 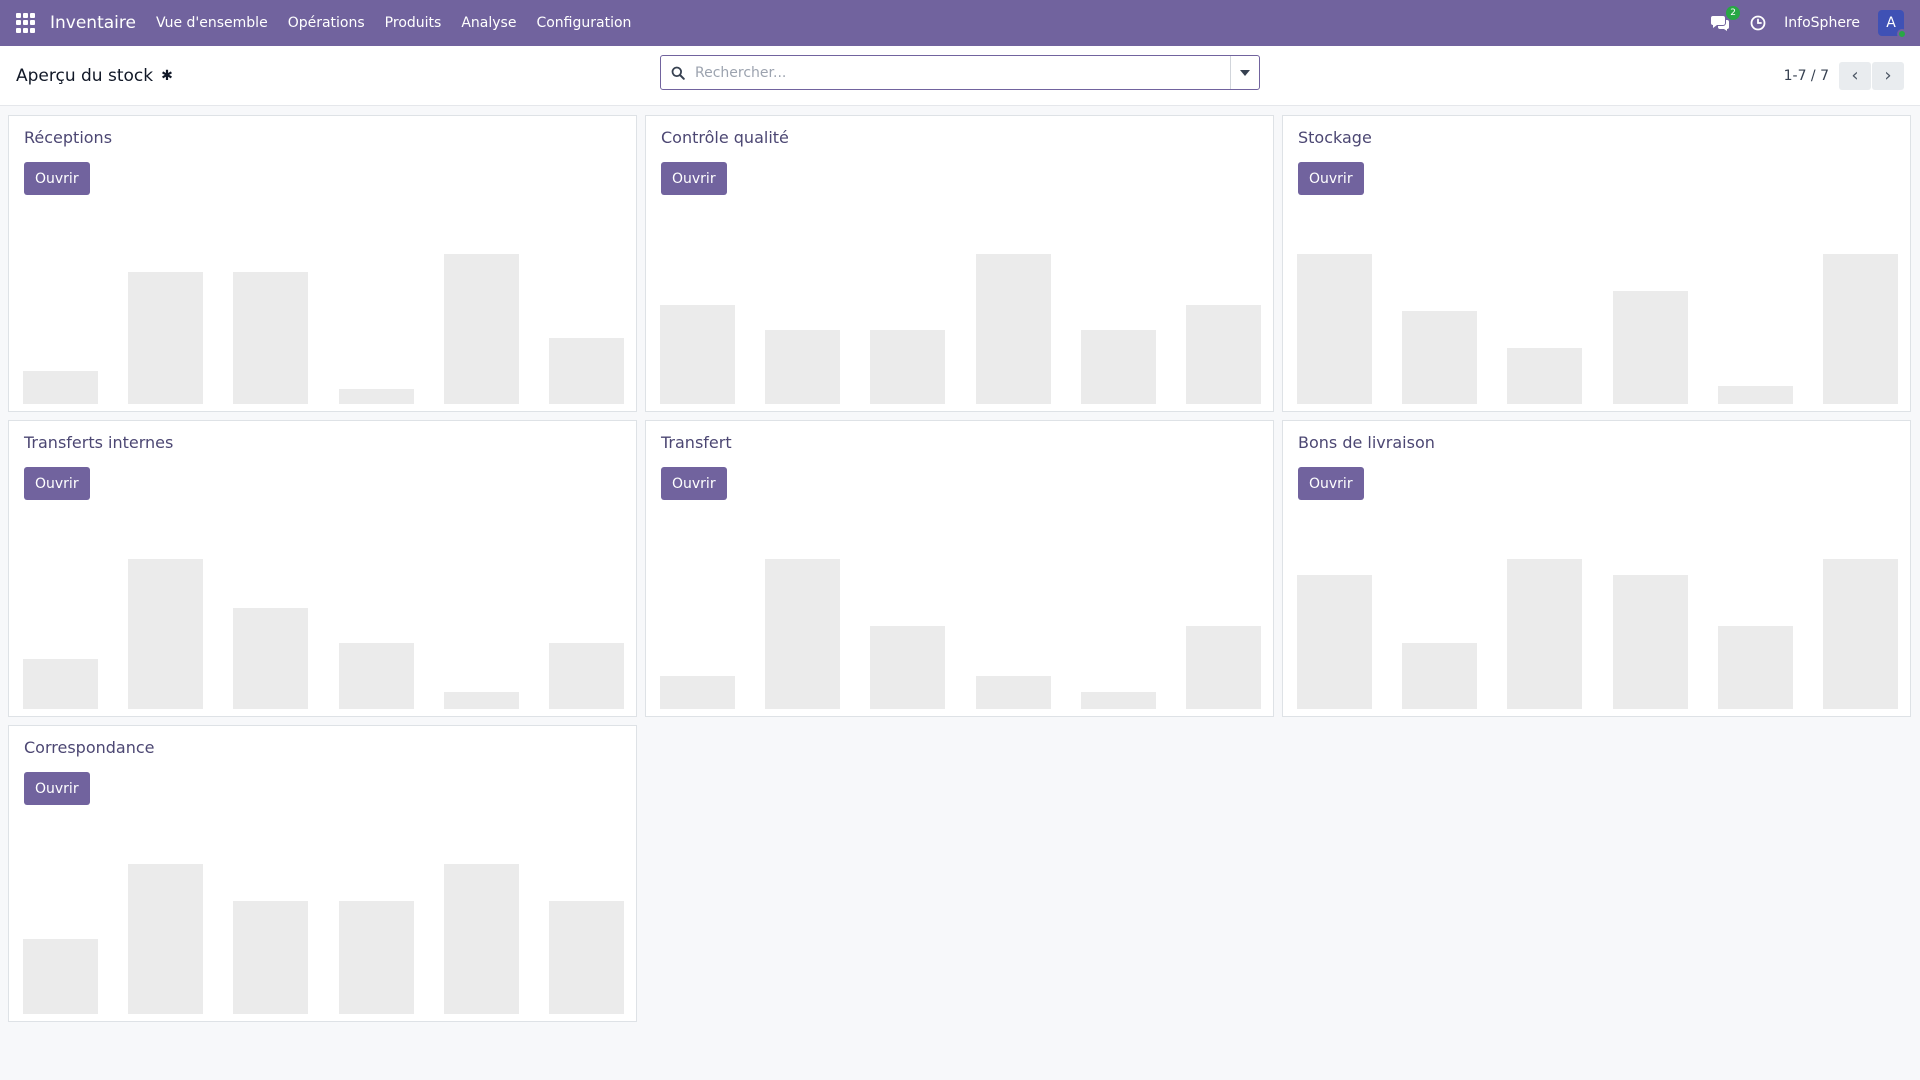 I want to click on search-input, so click(x=962, y=72).